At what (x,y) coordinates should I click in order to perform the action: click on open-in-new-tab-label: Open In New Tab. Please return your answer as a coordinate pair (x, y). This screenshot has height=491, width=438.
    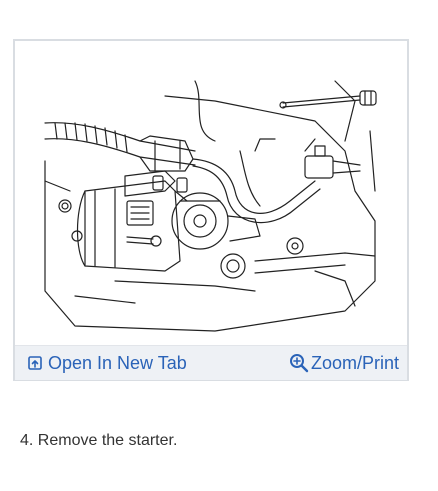
    Looking at the image, I should click on (117, 362).